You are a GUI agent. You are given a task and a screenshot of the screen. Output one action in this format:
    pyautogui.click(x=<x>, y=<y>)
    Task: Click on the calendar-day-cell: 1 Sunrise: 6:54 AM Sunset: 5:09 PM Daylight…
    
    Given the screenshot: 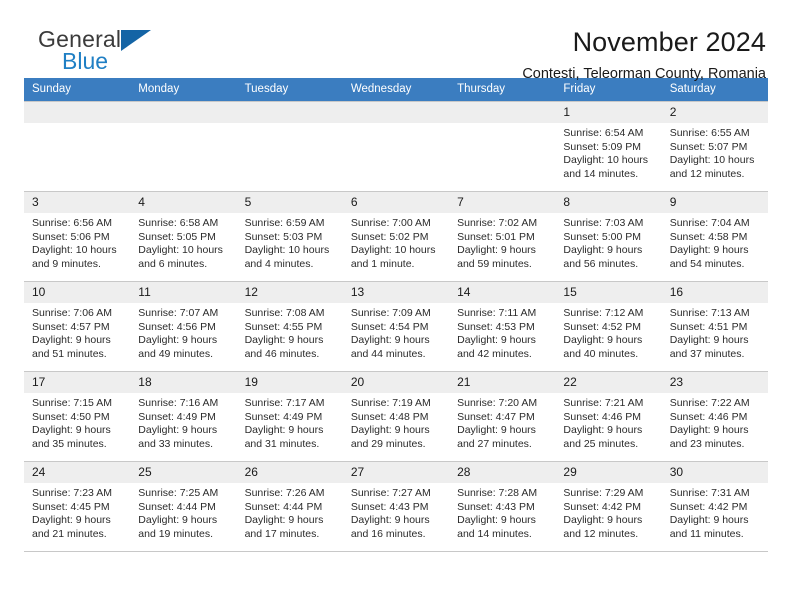 What is the action you would take?
    pyautogui.click(x=608, y=146)
    